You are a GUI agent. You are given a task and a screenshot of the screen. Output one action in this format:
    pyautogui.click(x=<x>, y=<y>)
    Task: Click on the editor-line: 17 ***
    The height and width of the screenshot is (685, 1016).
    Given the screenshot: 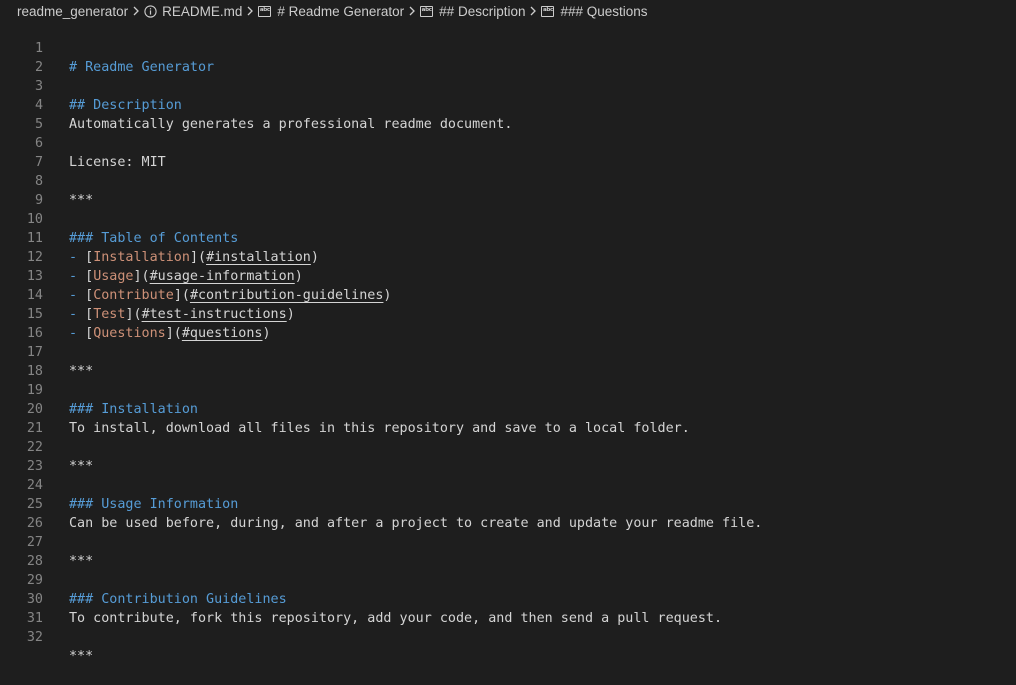 What is the action you would take?
    pyautogui.click(x=508, y=351)
    